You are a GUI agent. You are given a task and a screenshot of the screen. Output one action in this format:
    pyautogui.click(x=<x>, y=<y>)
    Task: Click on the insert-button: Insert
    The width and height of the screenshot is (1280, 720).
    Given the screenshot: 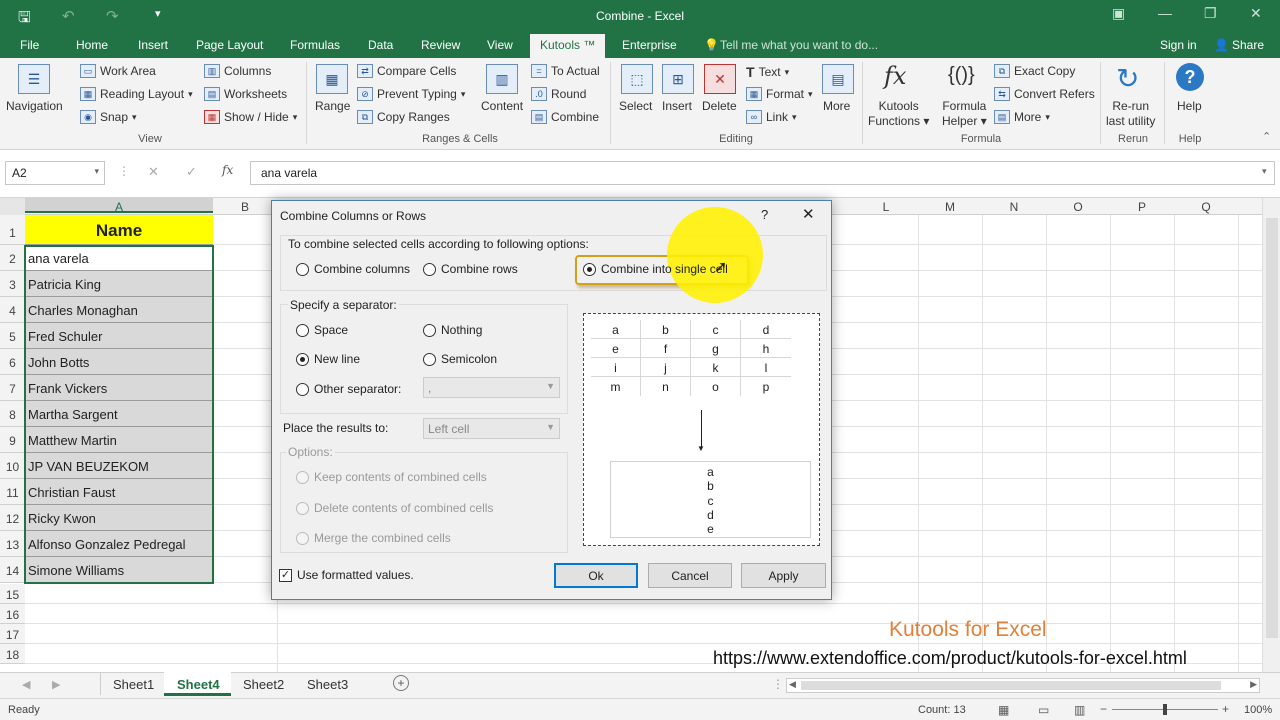 What is the action you would take?
    pyautogui.click(x=677, y=106)
    